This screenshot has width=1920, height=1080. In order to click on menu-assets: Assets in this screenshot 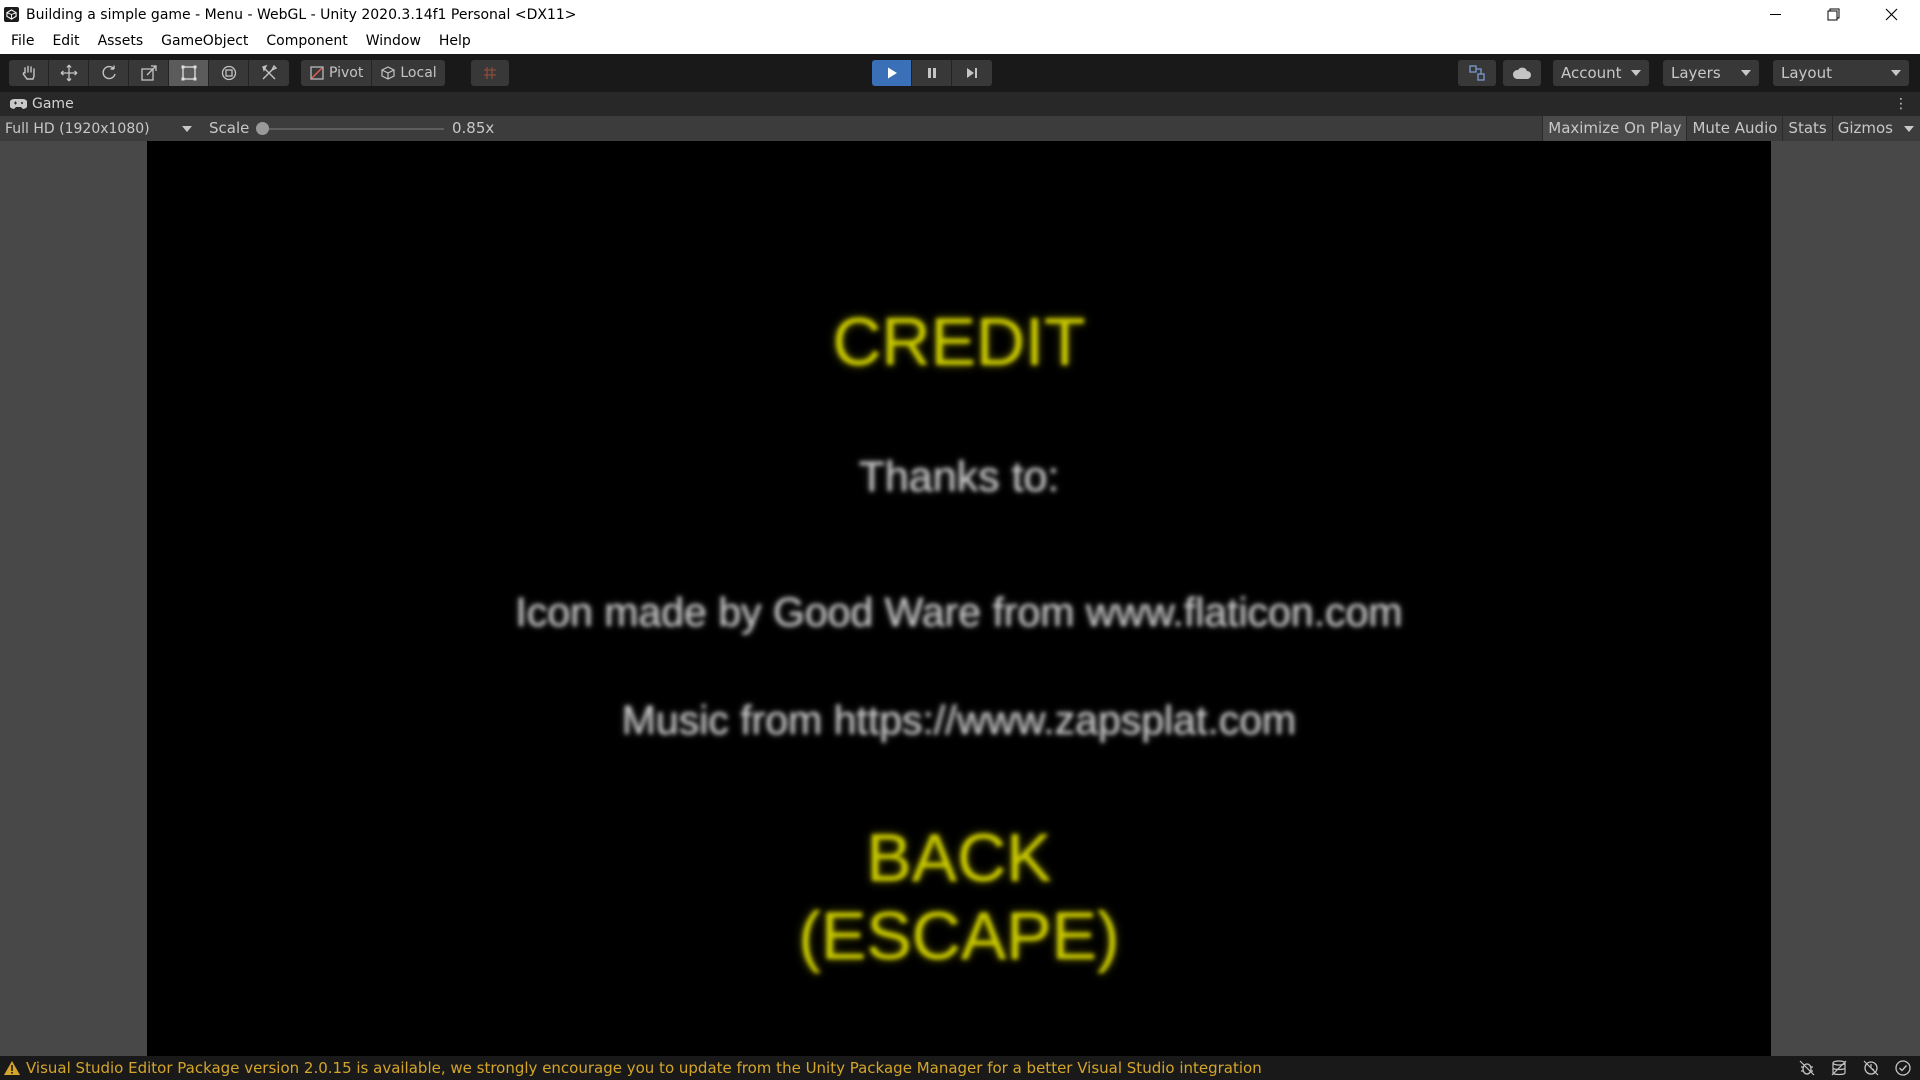, I will do `click(121, 41)`.